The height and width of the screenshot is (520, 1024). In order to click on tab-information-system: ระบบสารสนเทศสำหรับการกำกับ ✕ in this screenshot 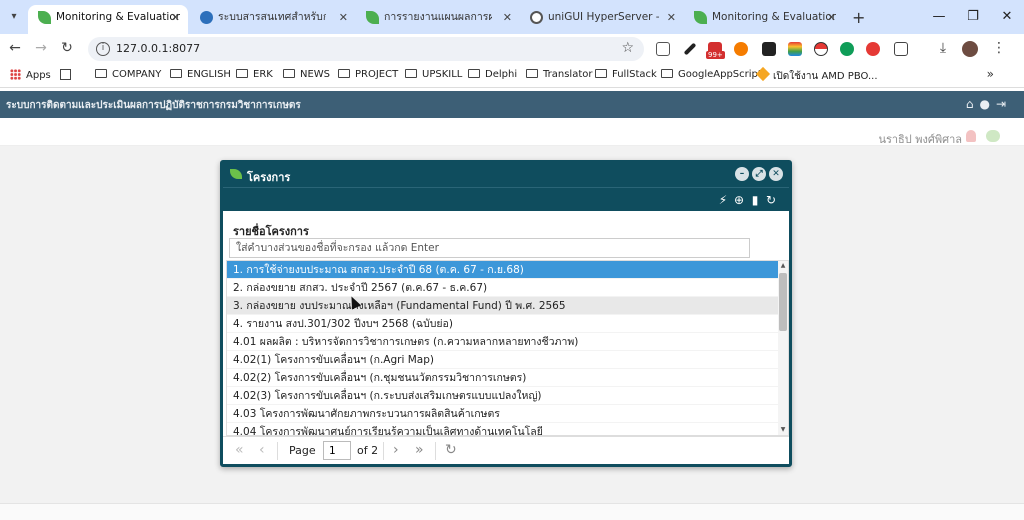, I will do `click(273, 19)`.